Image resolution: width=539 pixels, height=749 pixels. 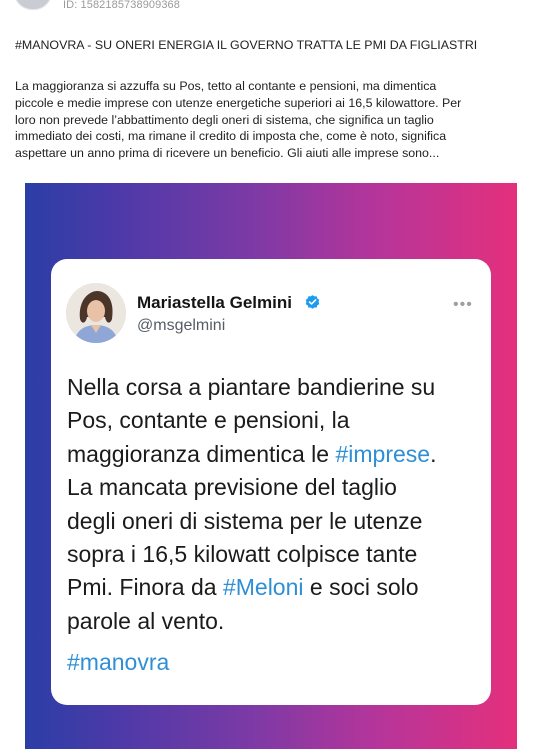 What do you see at coordinates (121, 5) in the screenshot?
I see `post-id: ID: 1582185738909368` at bounding box center [121, 5].